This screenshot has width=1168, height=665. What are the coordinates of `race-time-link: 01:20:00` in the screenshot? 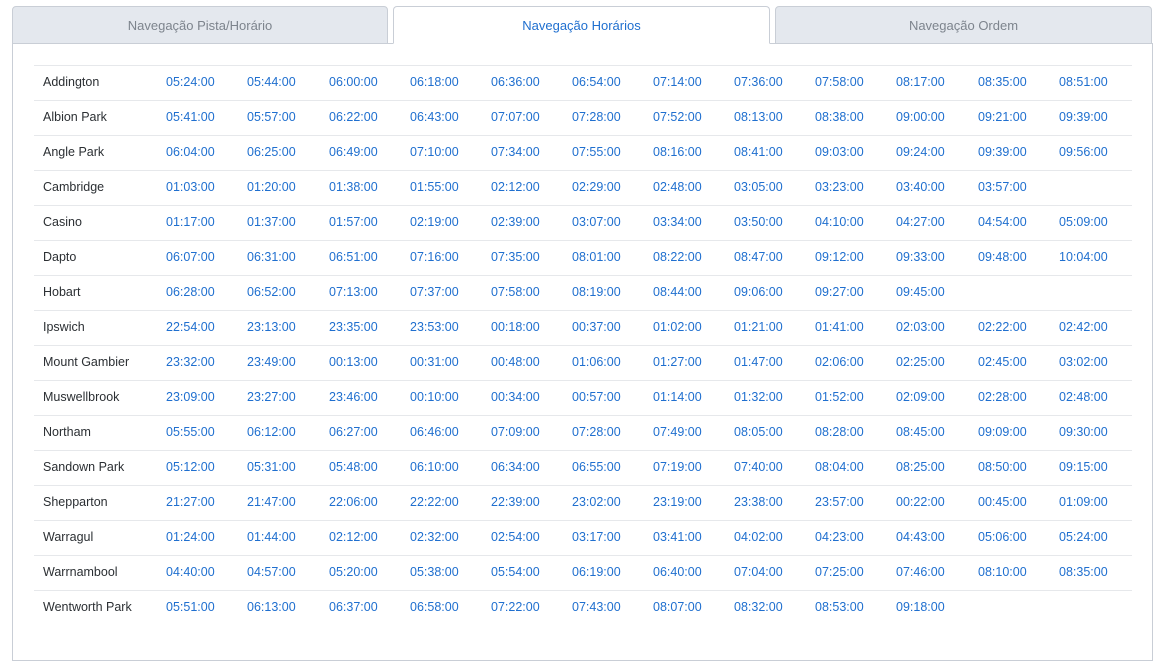 It's located at (271, 187).